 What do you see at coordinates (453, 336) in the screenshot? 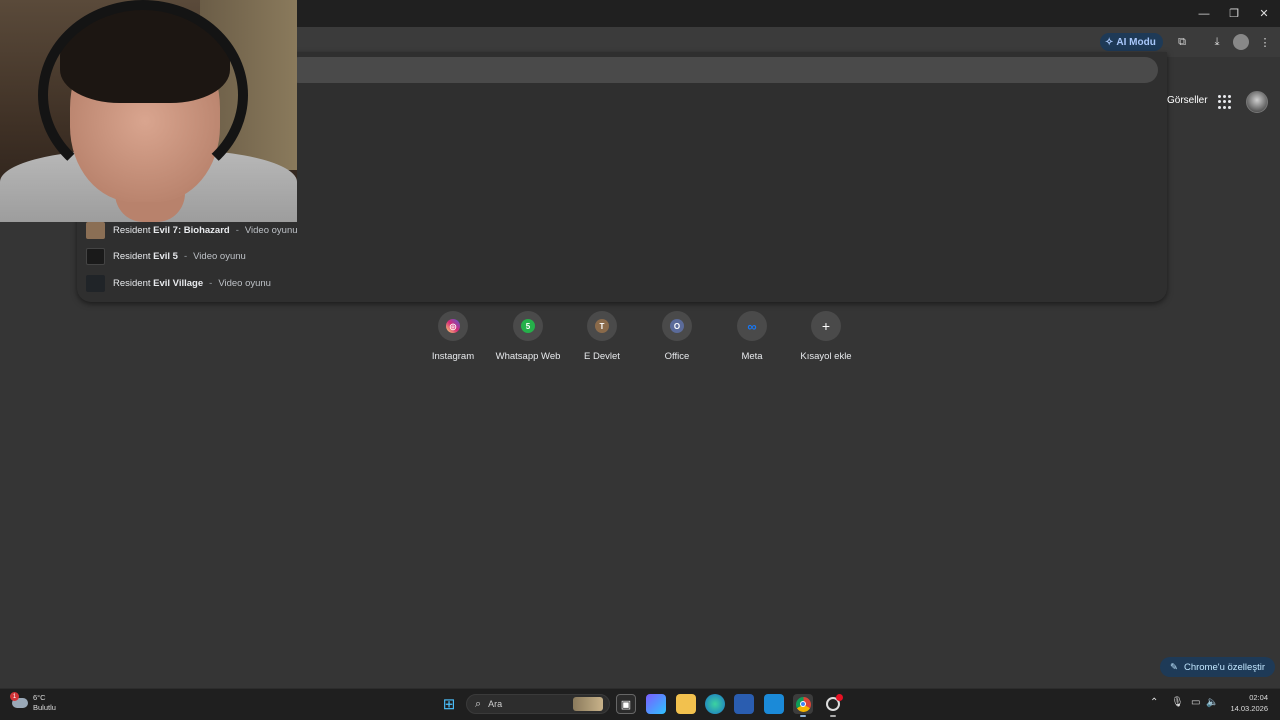
I see `shortcut-instagram: ◎ Instagram` at bounding box center [453, 336].